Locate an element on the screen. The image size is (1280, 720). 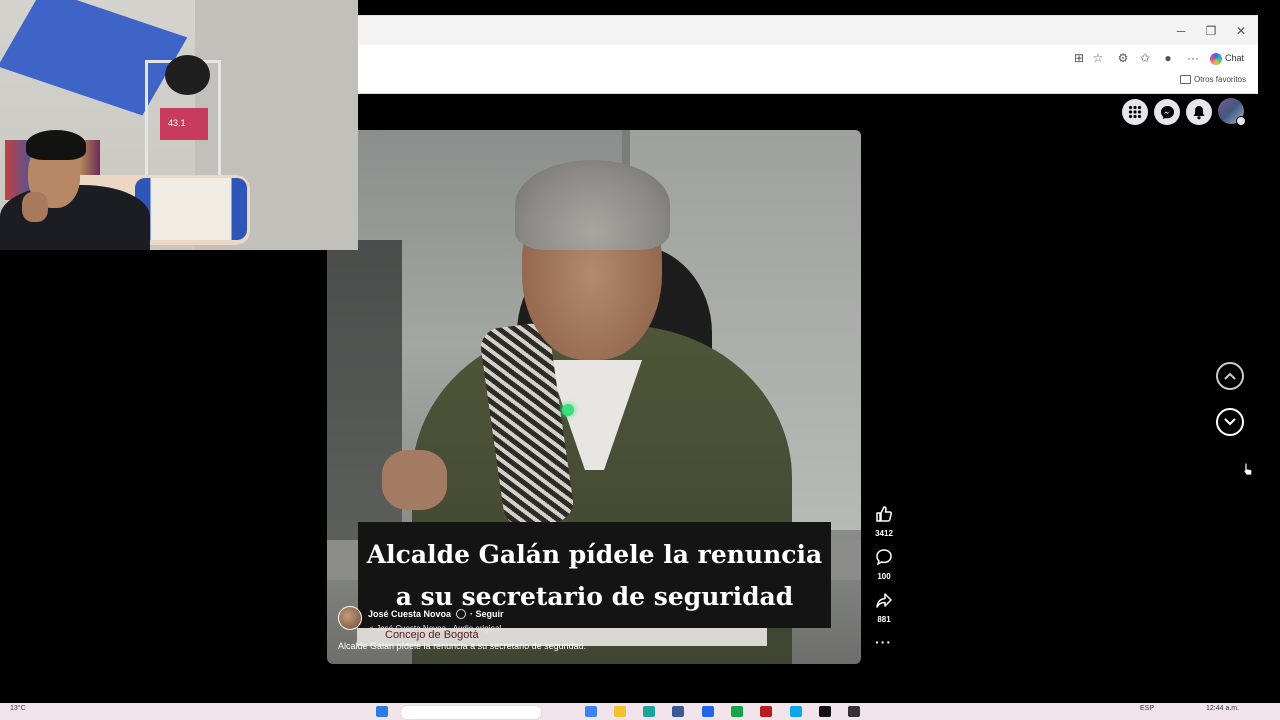
title-bar: ─ ❐ ✕ is located at coordinates (806, 30).